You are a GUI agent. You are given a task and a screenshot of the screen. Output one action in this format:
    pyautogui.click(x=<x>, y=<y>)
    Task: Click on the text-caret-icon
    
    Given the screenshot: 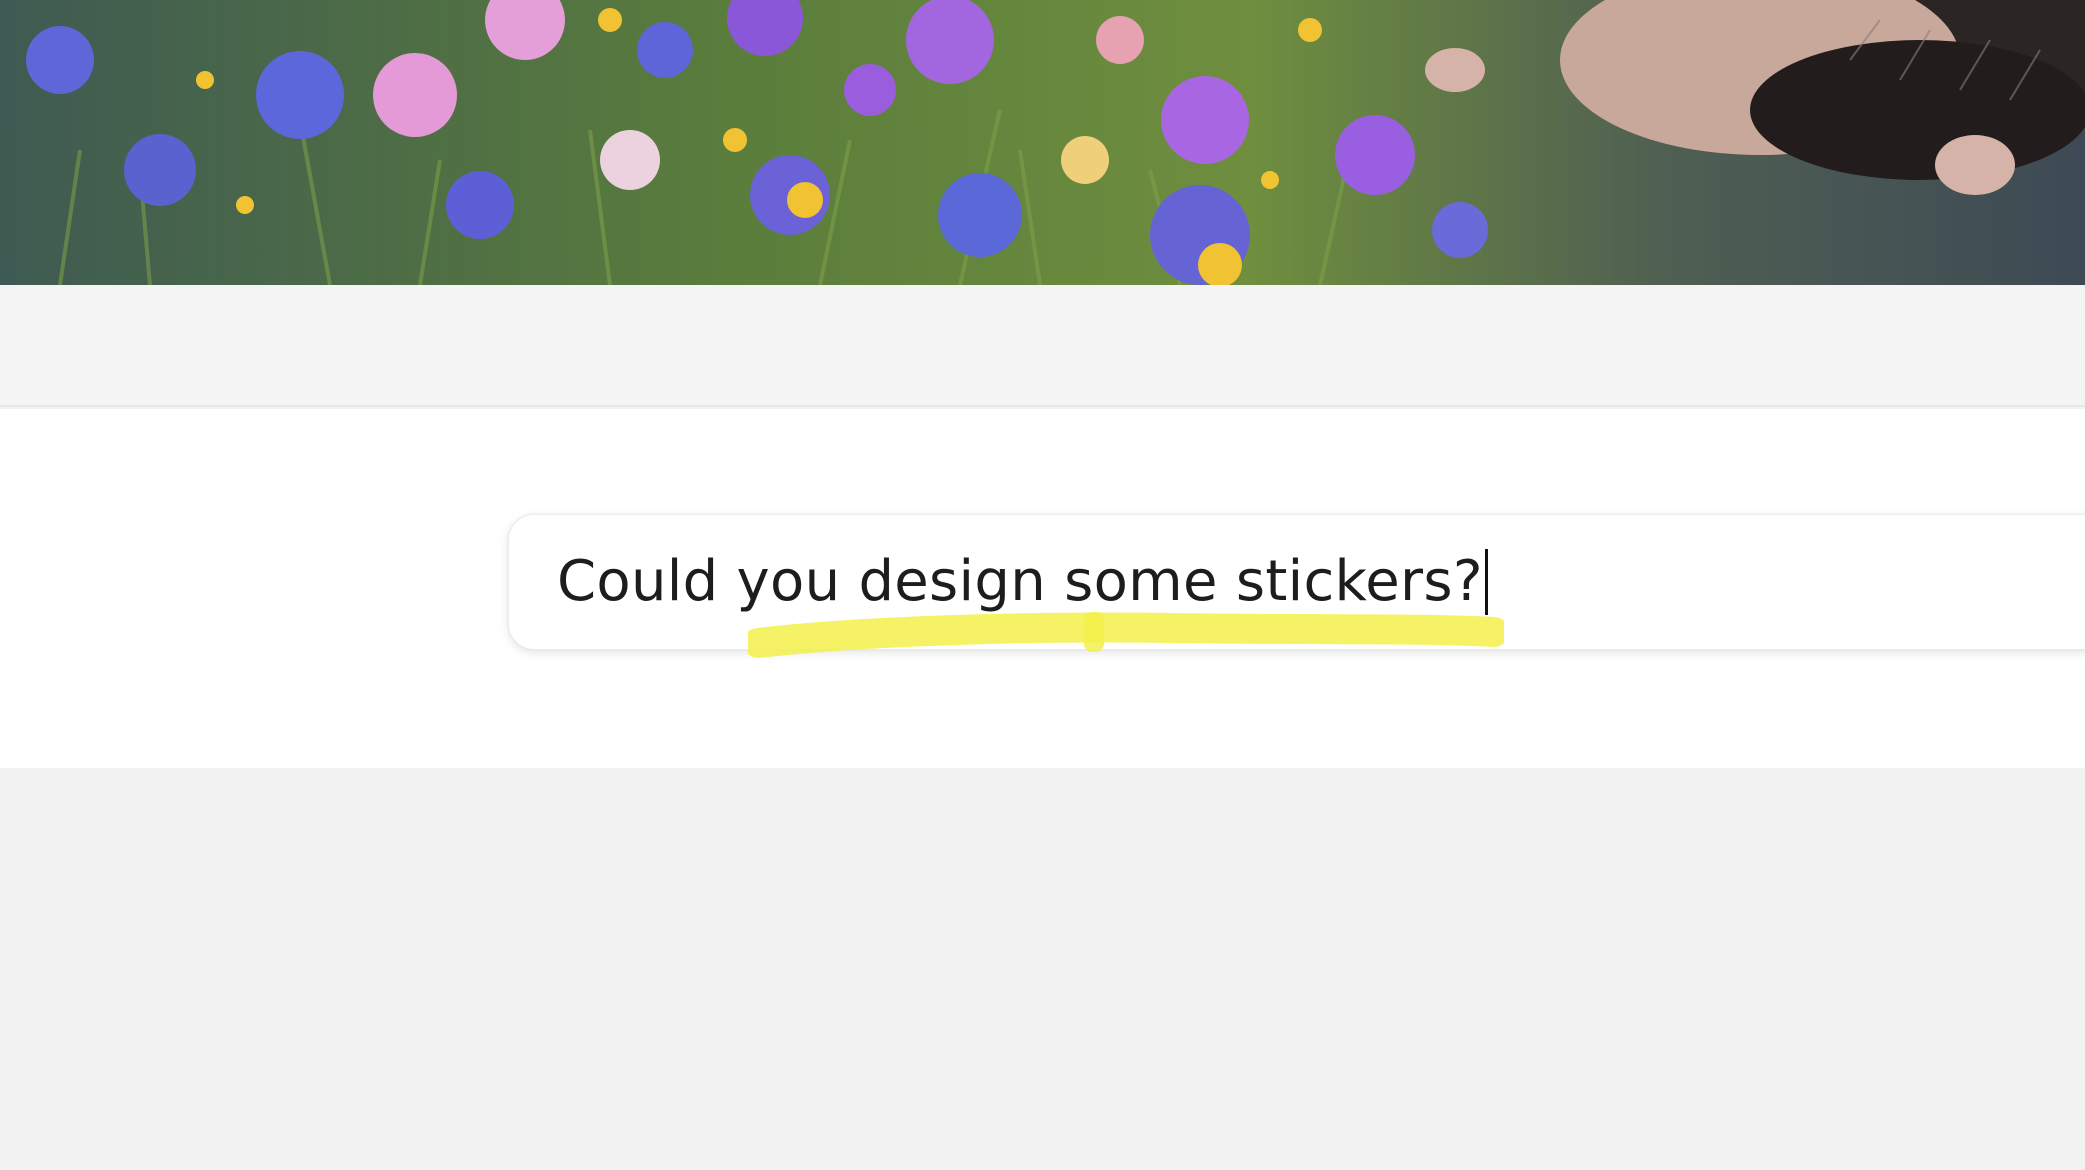 What is the action you would take?
    pyautogui.click(x=1486, y=582)
    